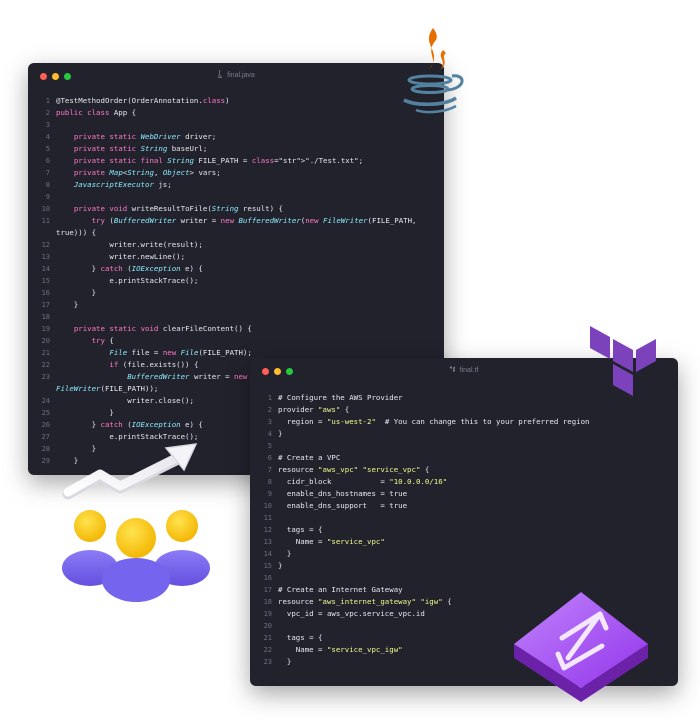  I want to click on java-logo-icon, so click(433, 71).